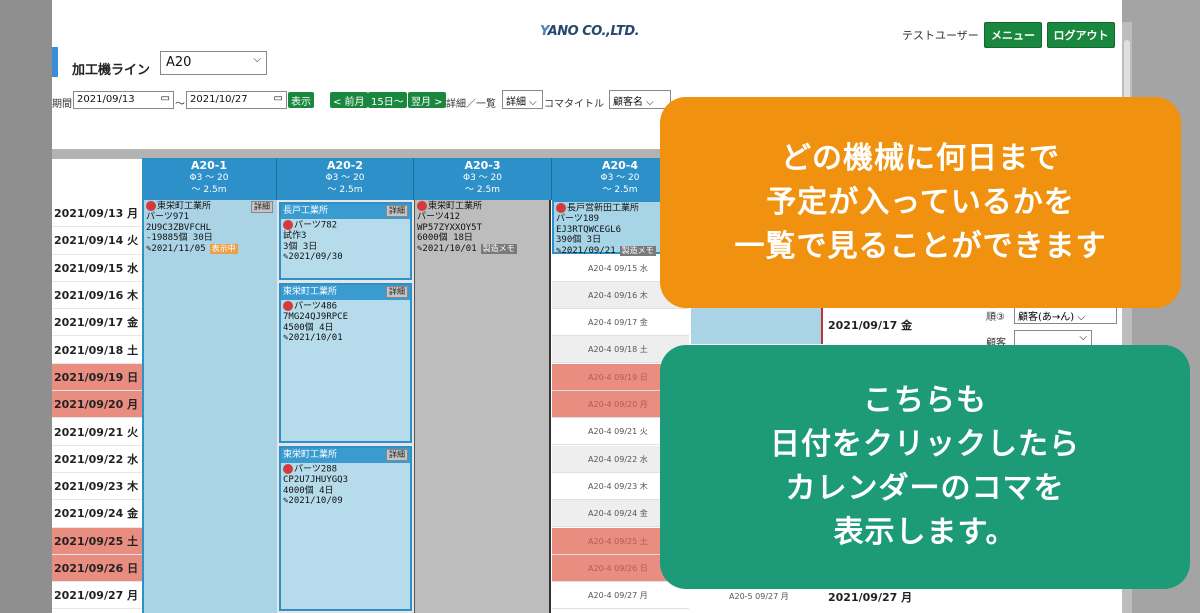  What do you see at coordinates (1065, 315) in the screenshot?
I see `order-select: 顧客(あ→ん) ⌵` at bounding box center [1065, 315].